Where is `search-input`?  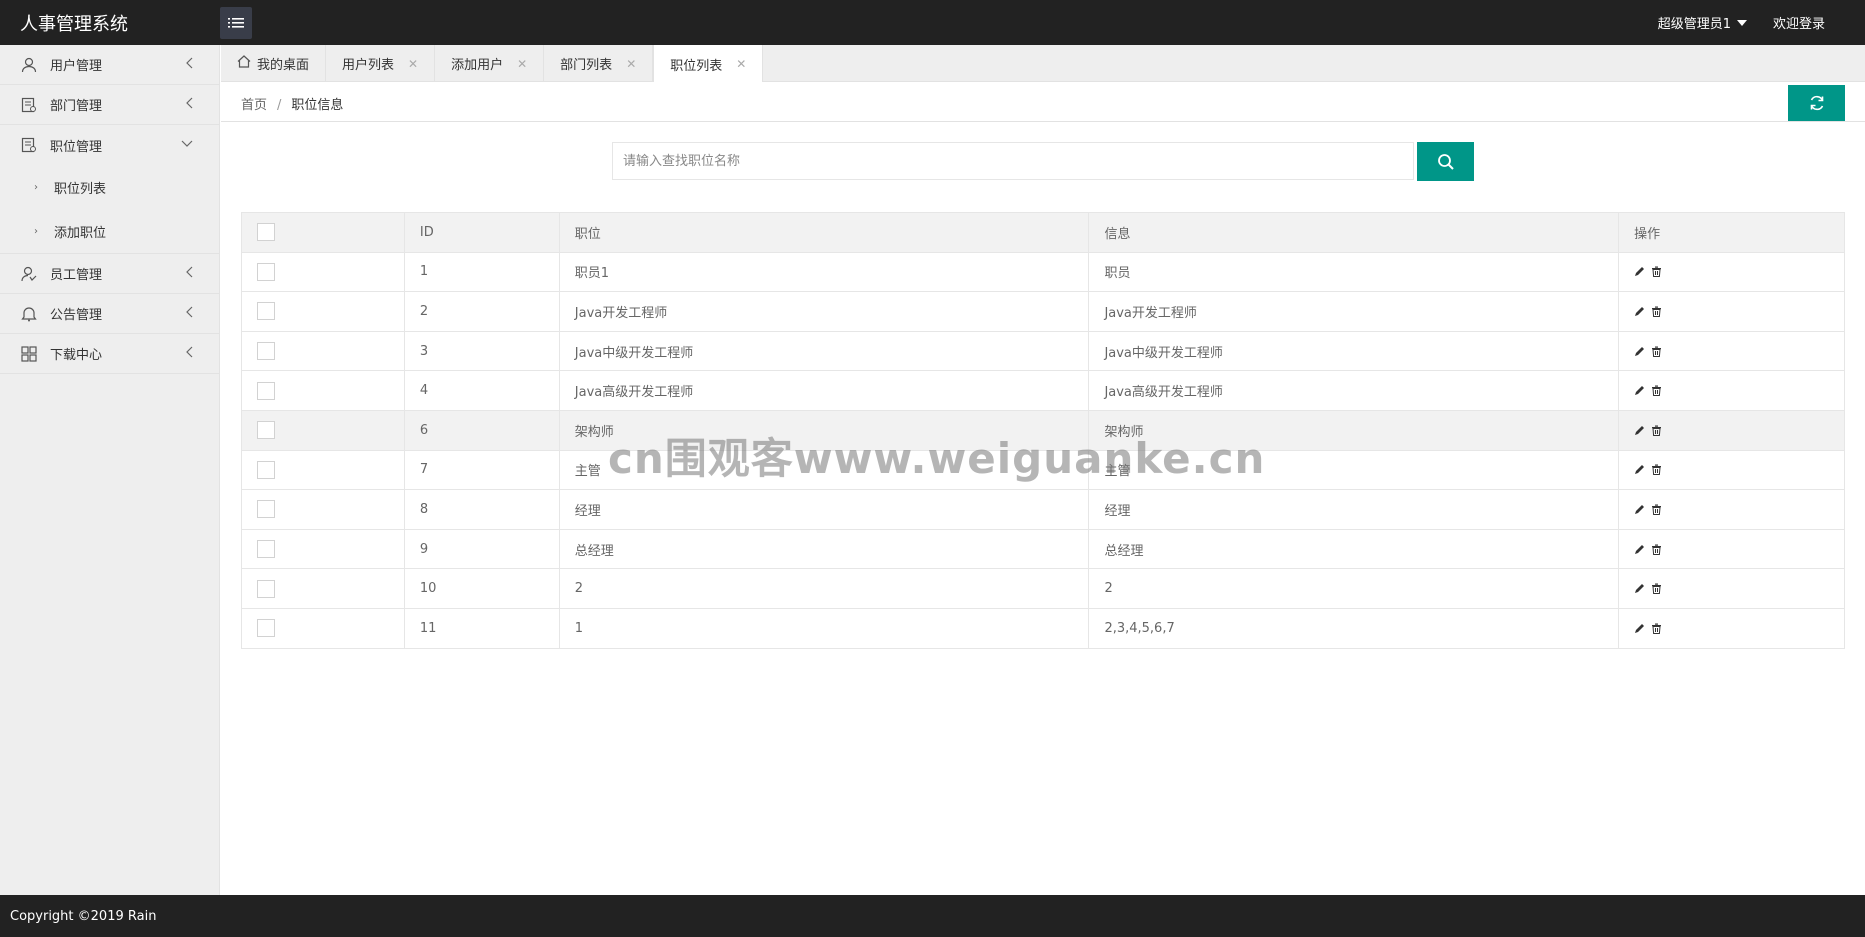
search-input is located at coordinates (1013, 161).